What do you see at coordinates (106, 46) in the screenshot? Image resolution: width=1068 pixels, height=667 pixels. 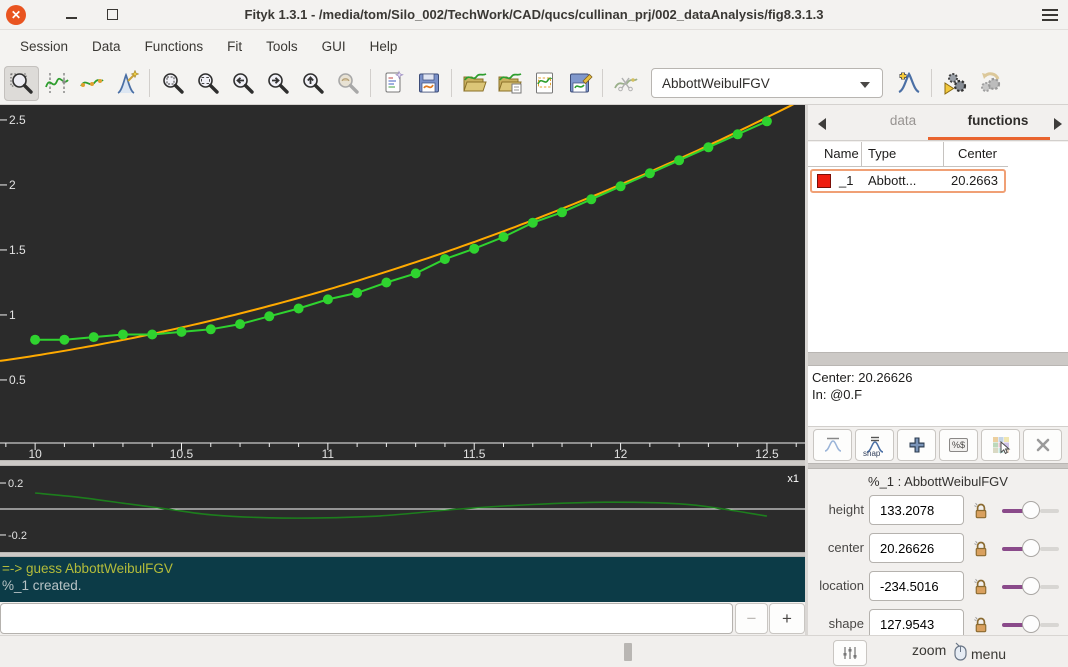 I see `menu-data: Data` at bounding box center [106, 46].